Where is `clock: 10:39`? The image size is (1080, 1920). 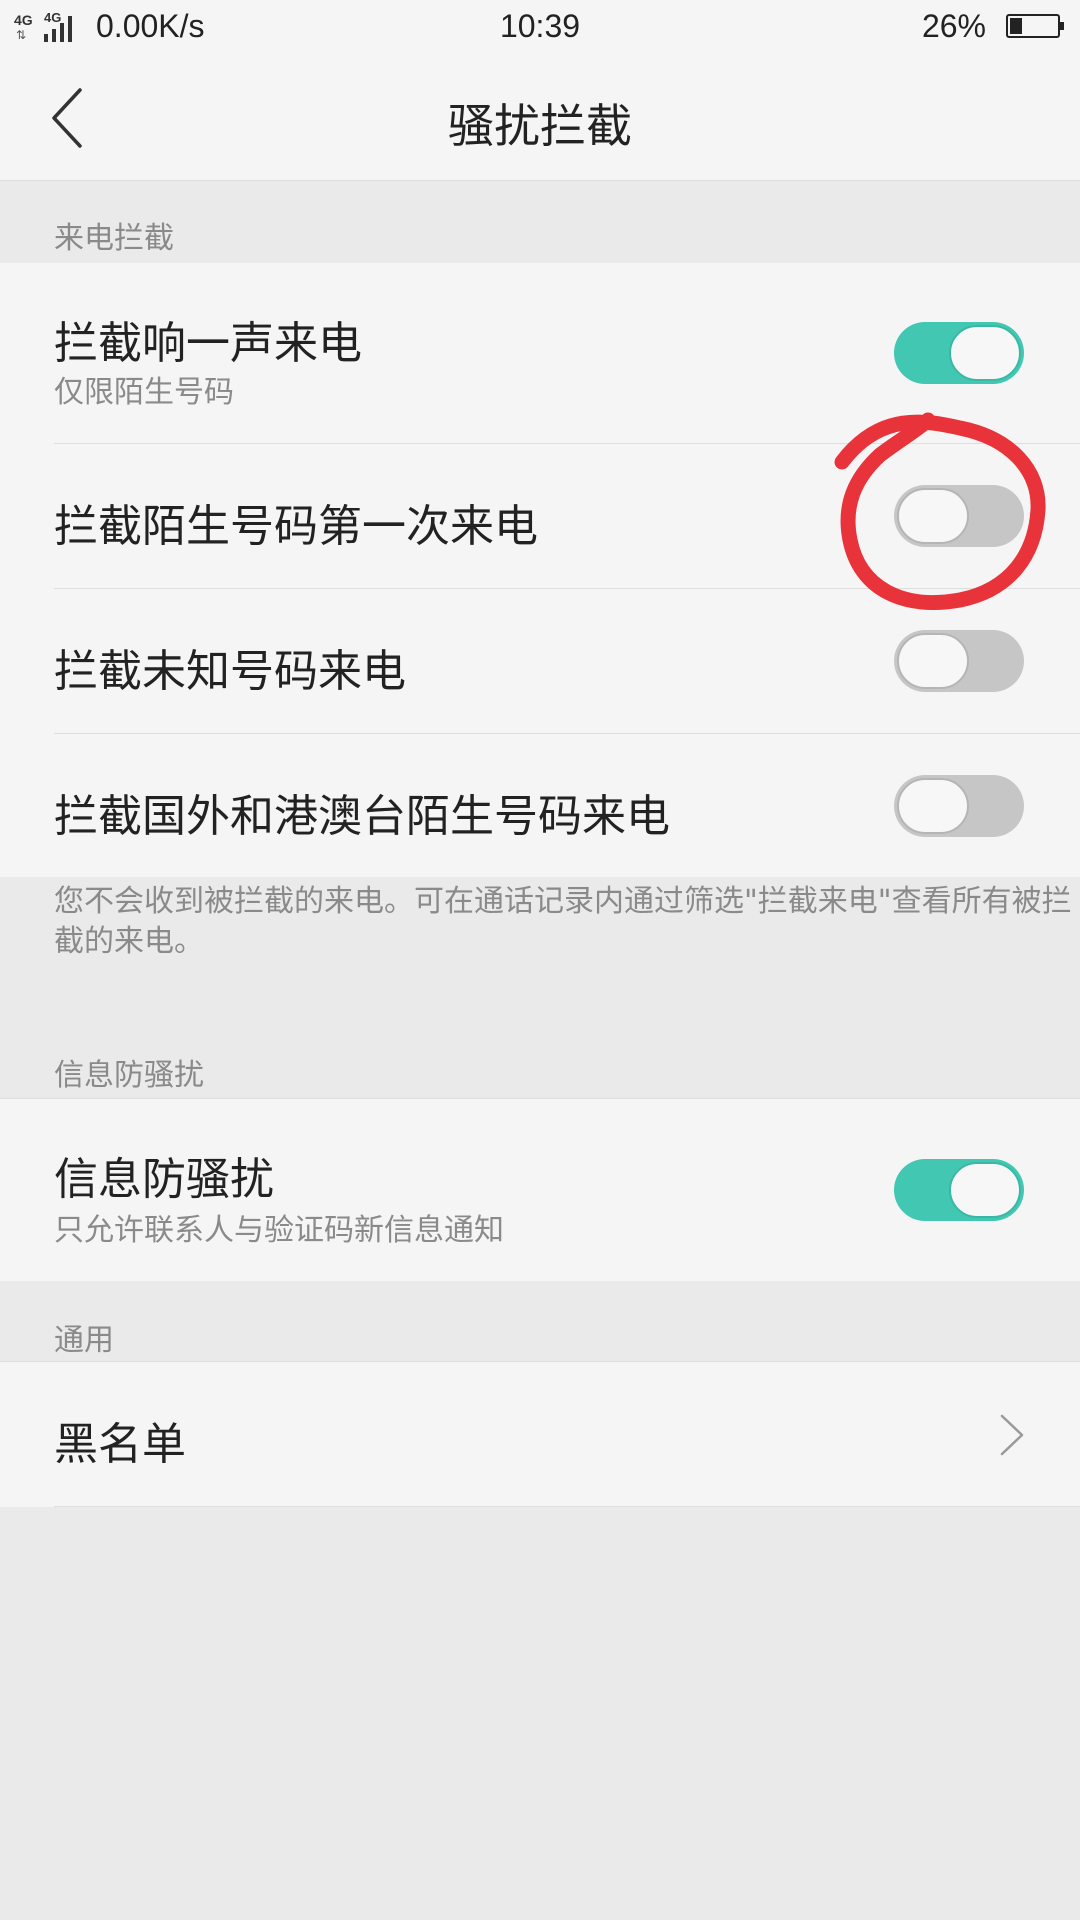
clock: 10:39 is located at coordinates (540, 26).